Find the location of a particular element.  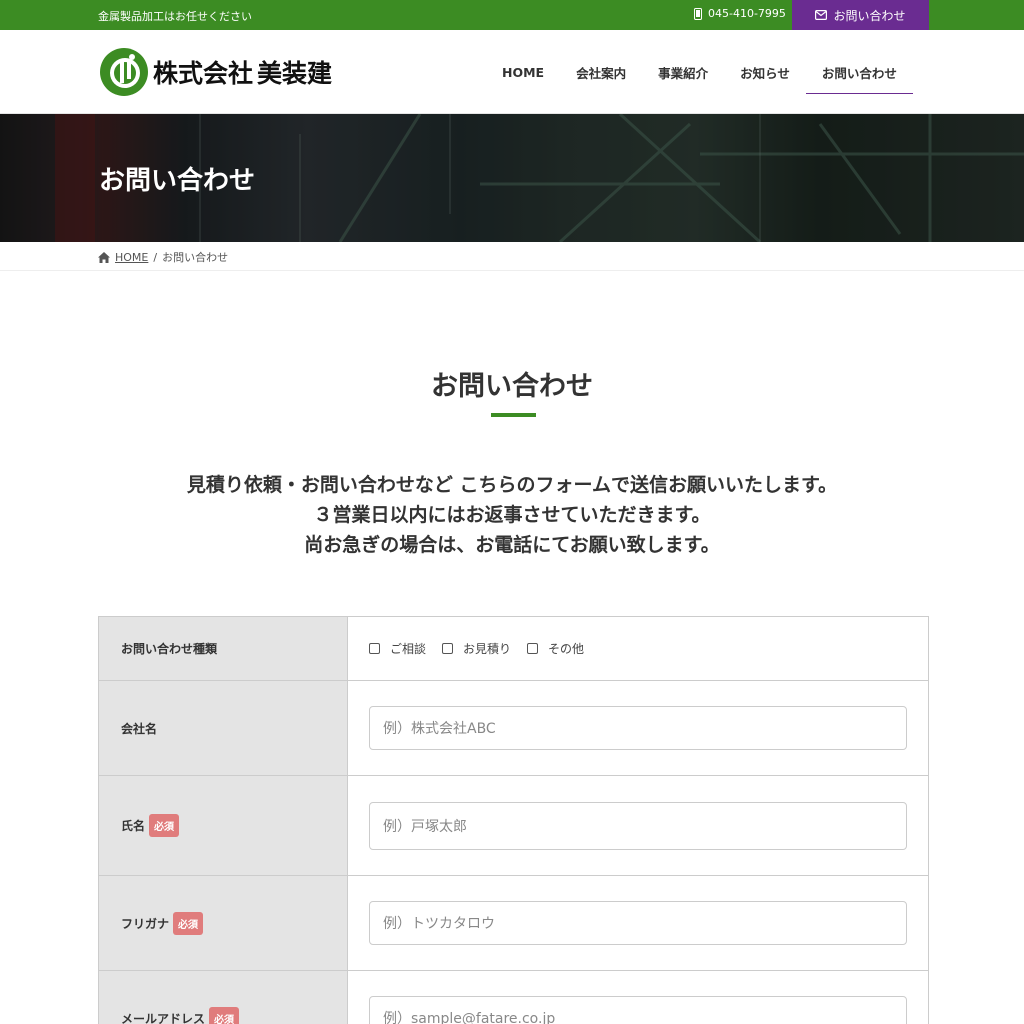

top-bar: 金属製品加工はお任せください 045-410-7995 お問い合わせ is located at coordinates (512, 15).